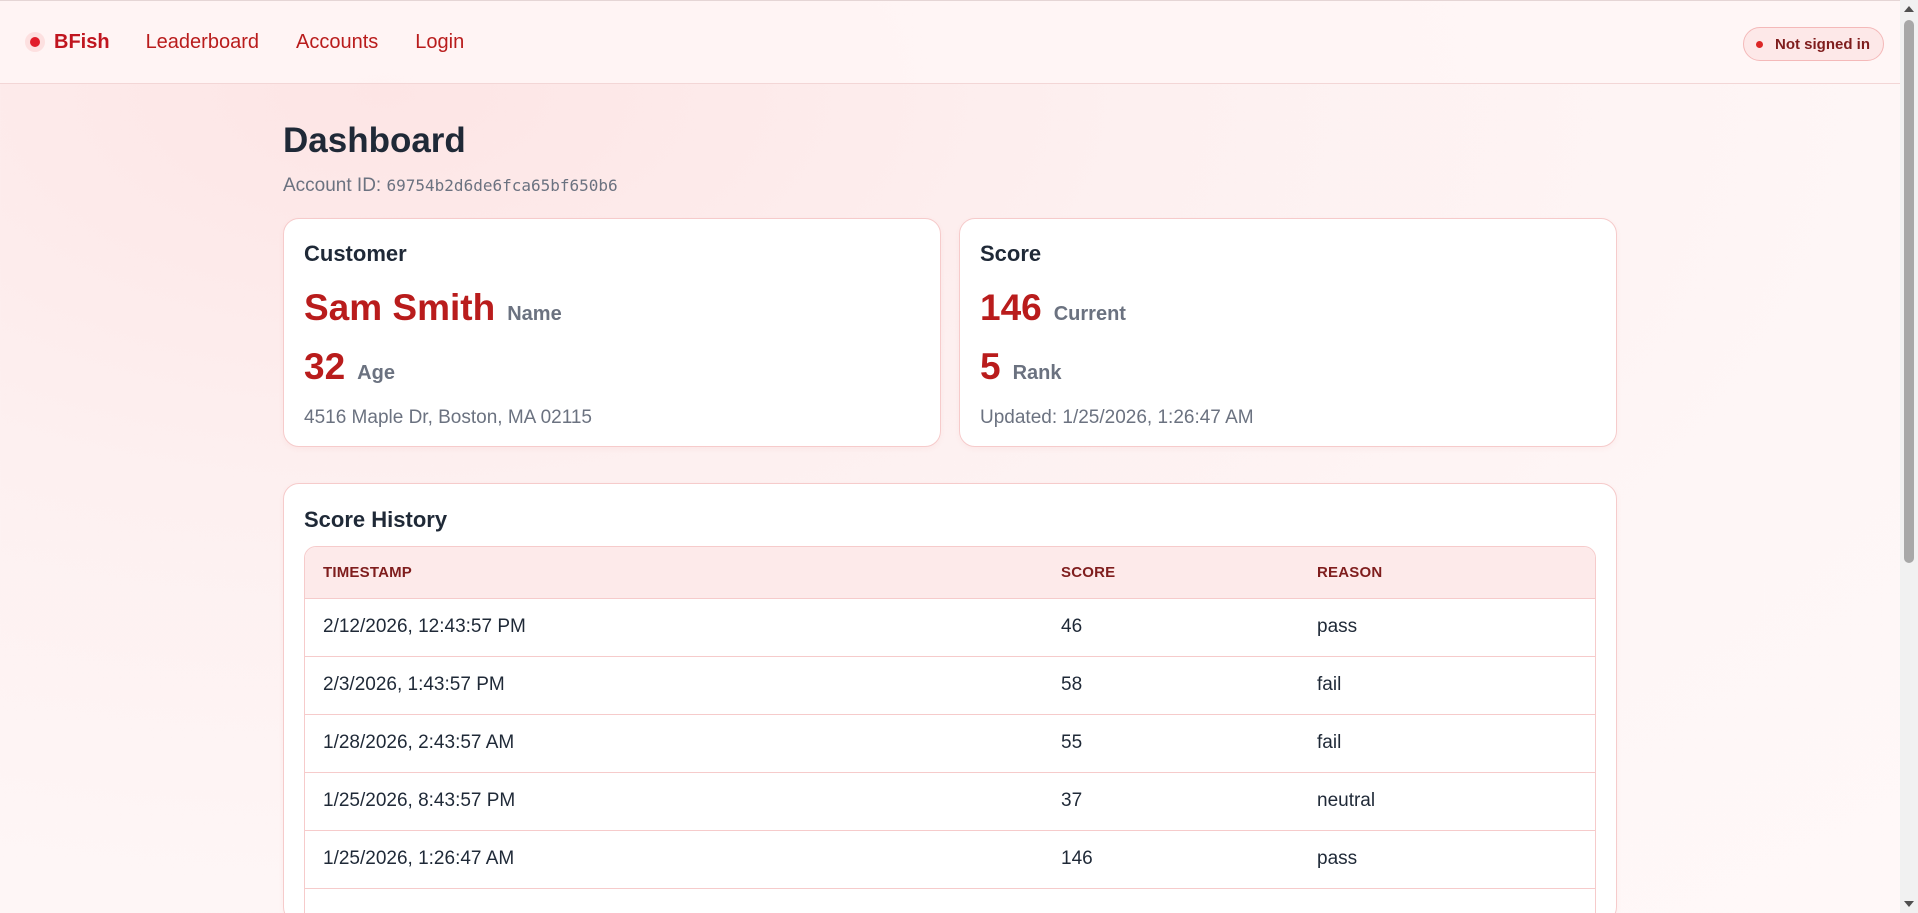  What do you see at coordinates (674, 684) in the screenshot?
I see `cell-timestamp: 2/3/2026, 1:43:57 PM` at bounding box center [674, 684].